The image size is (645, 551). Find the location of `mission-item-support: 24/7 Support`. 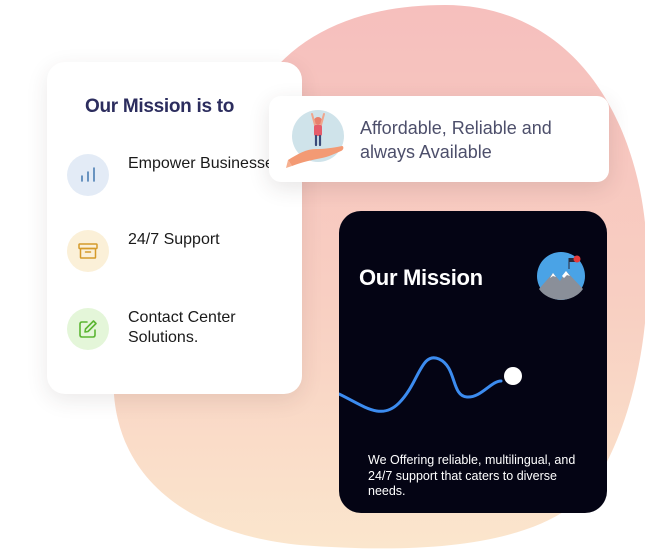

mission-item-support: 24/7 Support is located at coordinates (177, 253).